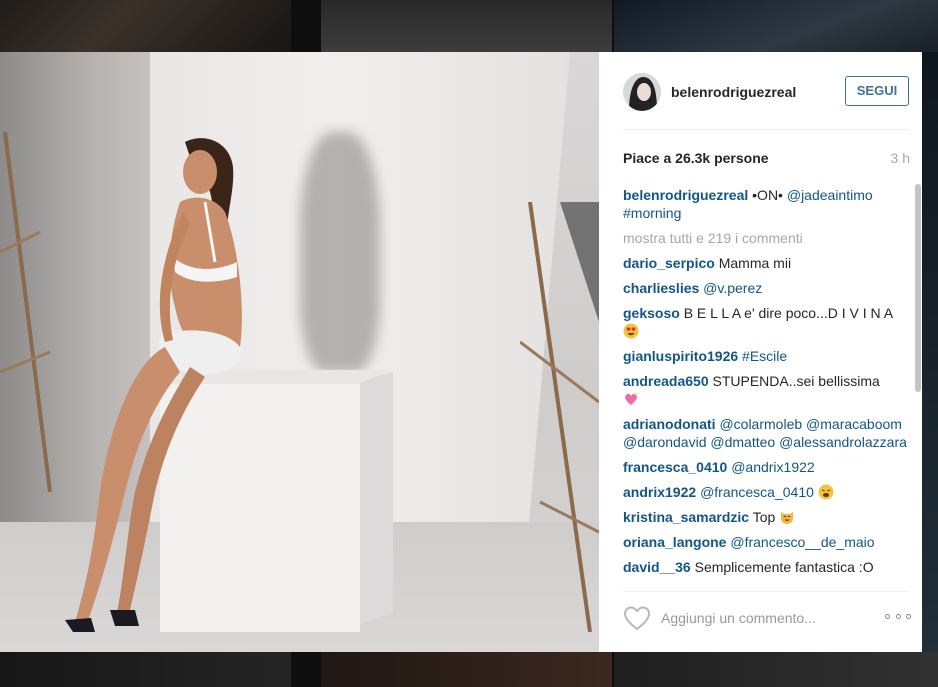 This screenshot has width=938, height=687. Describe the element at coordinates (787, 518) in the screenshot. I see `smiling-cat-emoji-icon` at that location.